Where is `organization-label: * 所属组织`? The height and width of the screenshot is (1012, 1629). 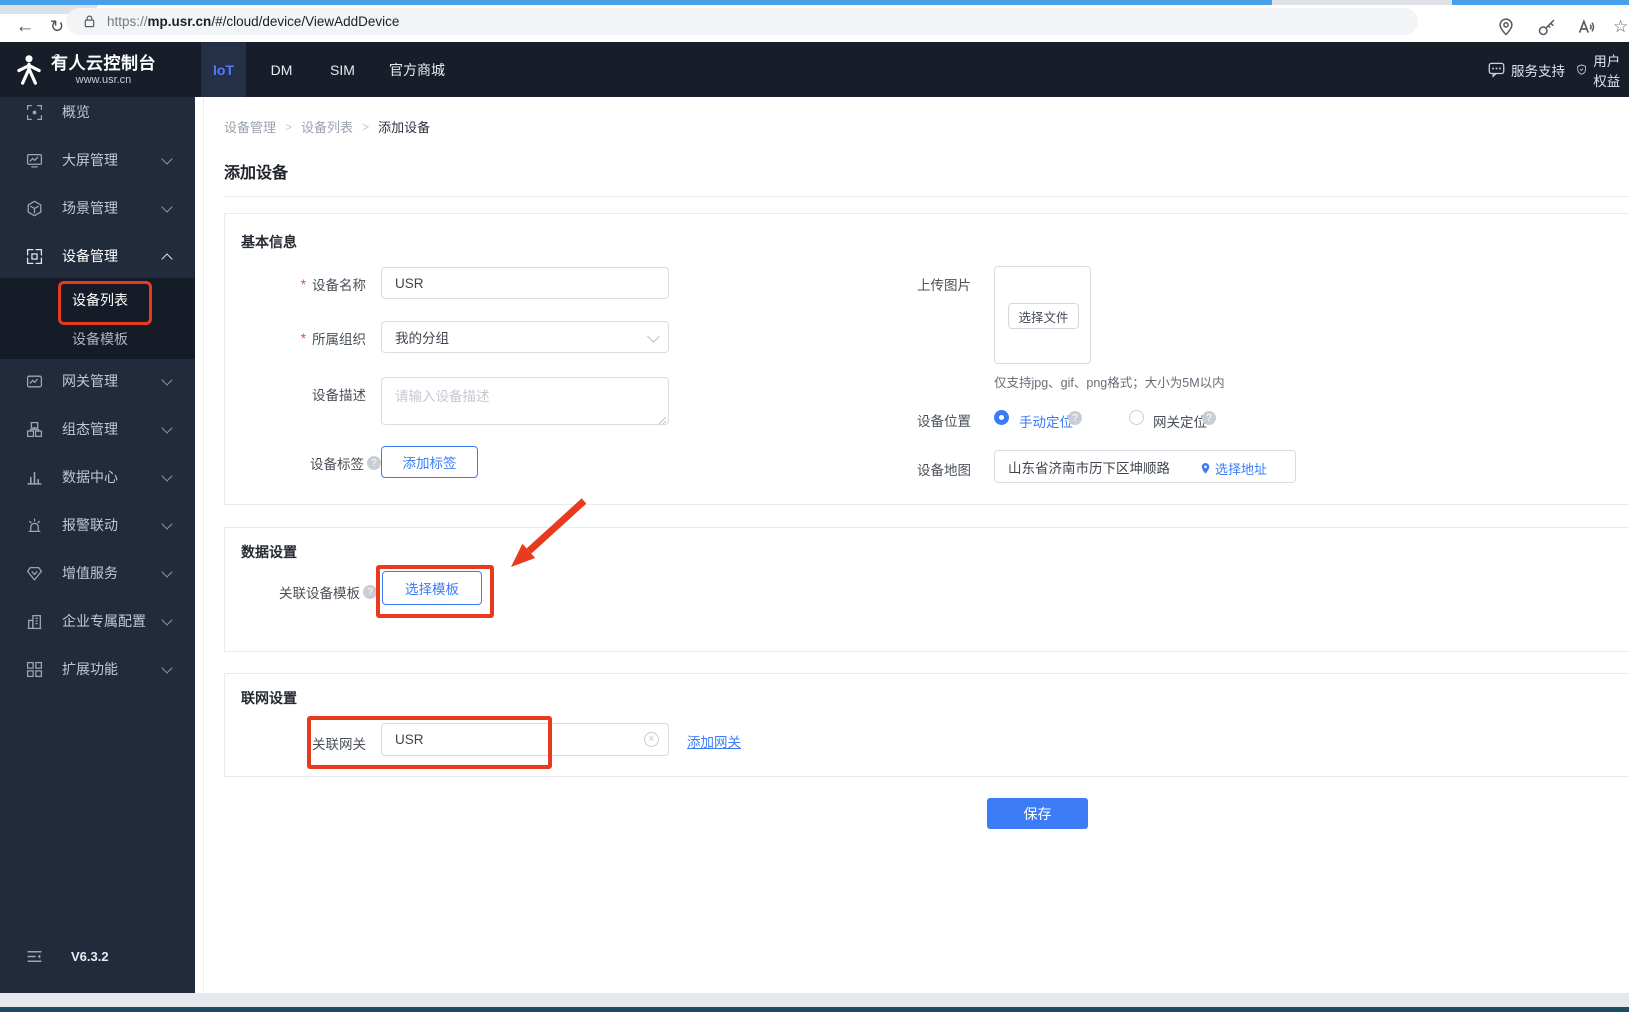 organization-label: * 所属组织 is located at coordinates (333, 339).